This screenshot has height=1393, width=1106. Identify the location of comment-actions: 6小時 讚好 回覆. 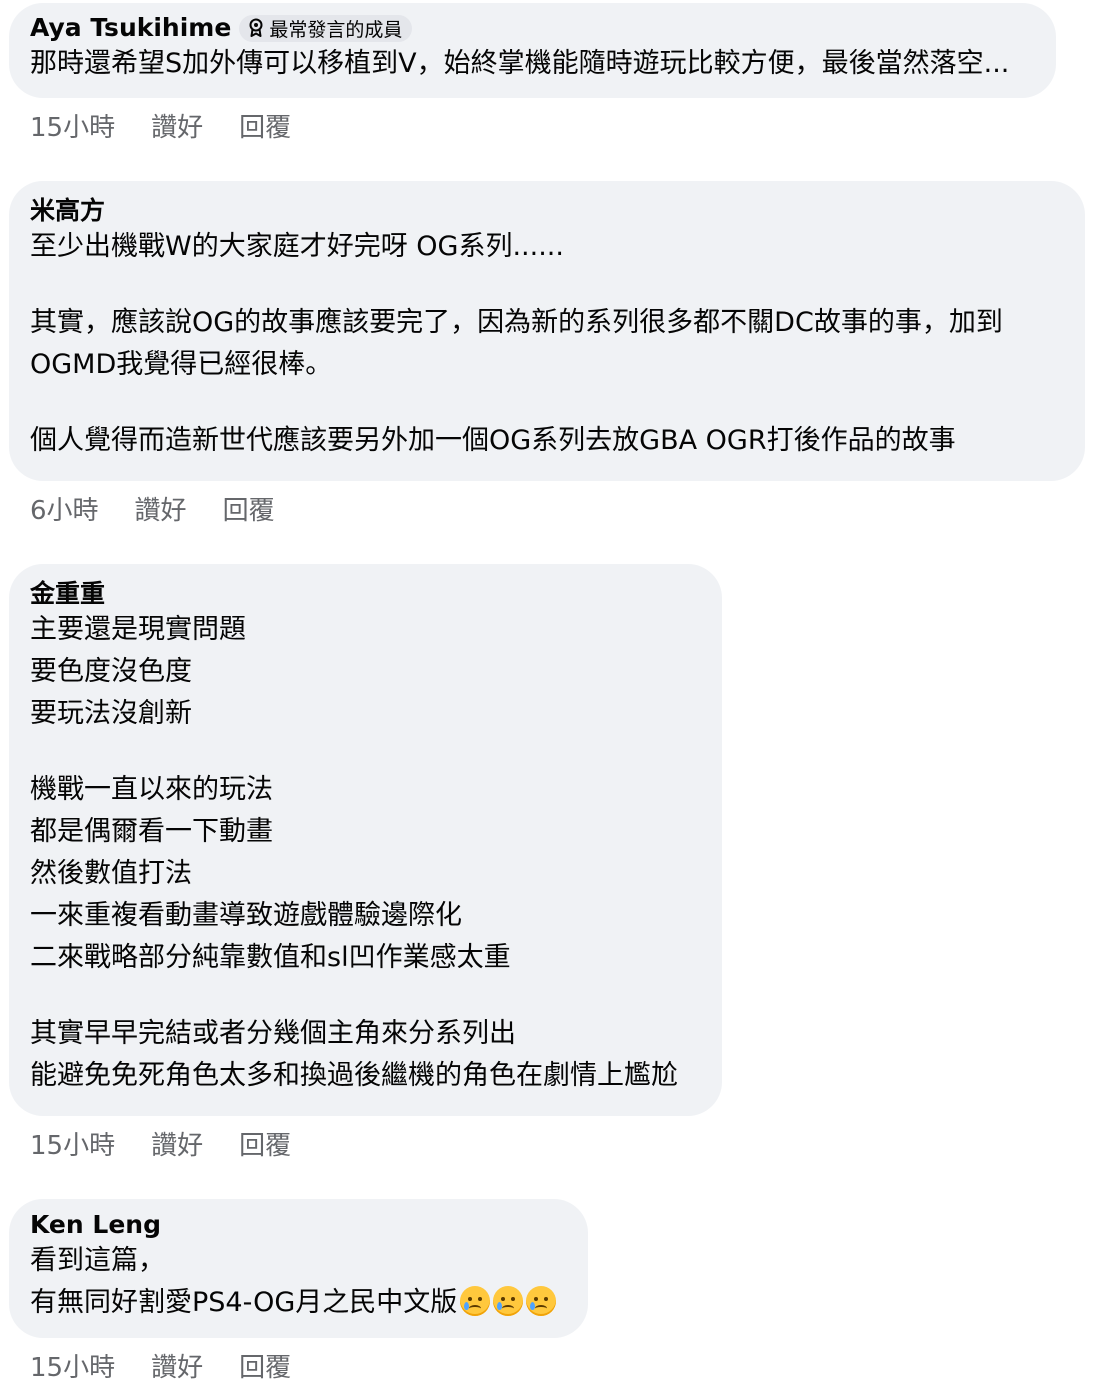
(152, 511).